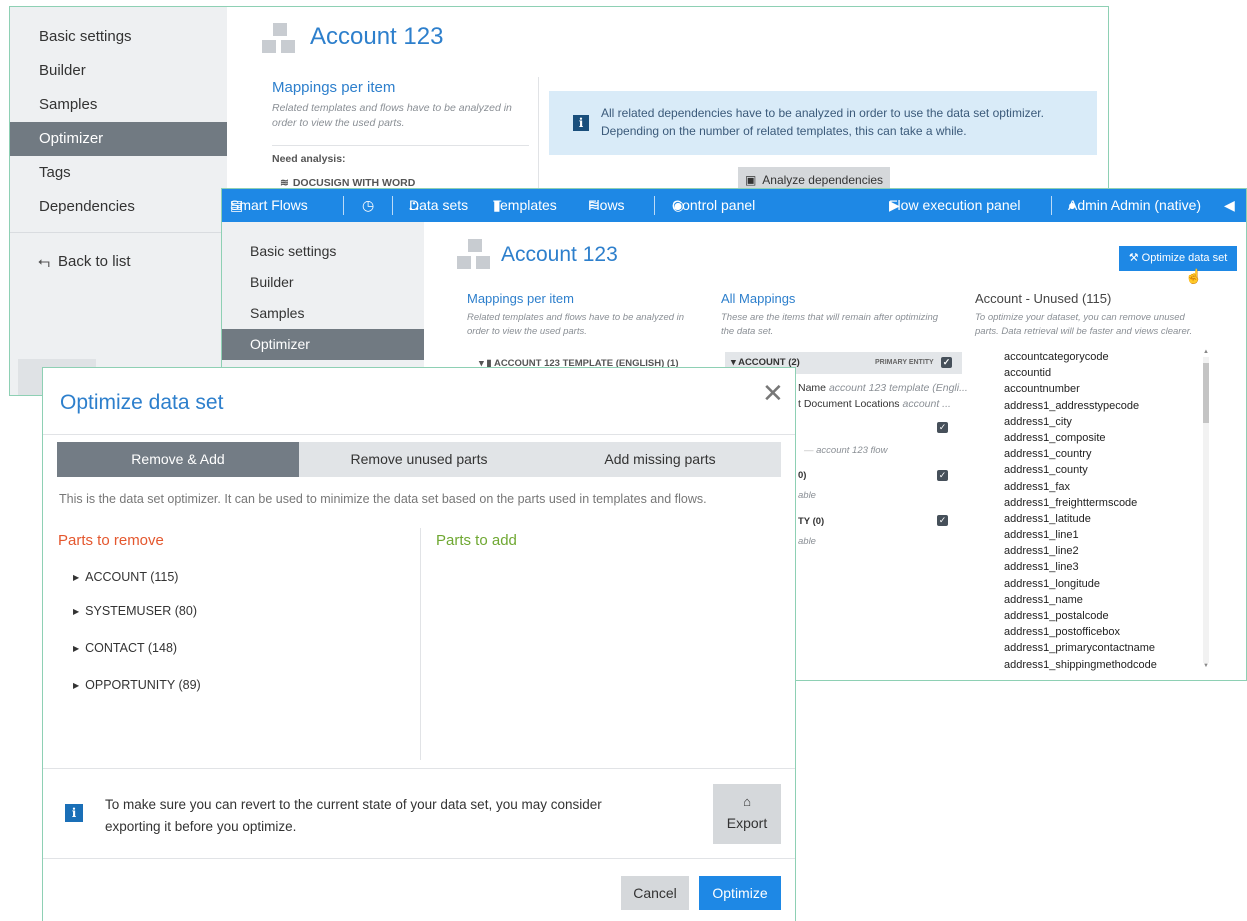  I want to click on list-item: address1_line2, so click(1098, 551).